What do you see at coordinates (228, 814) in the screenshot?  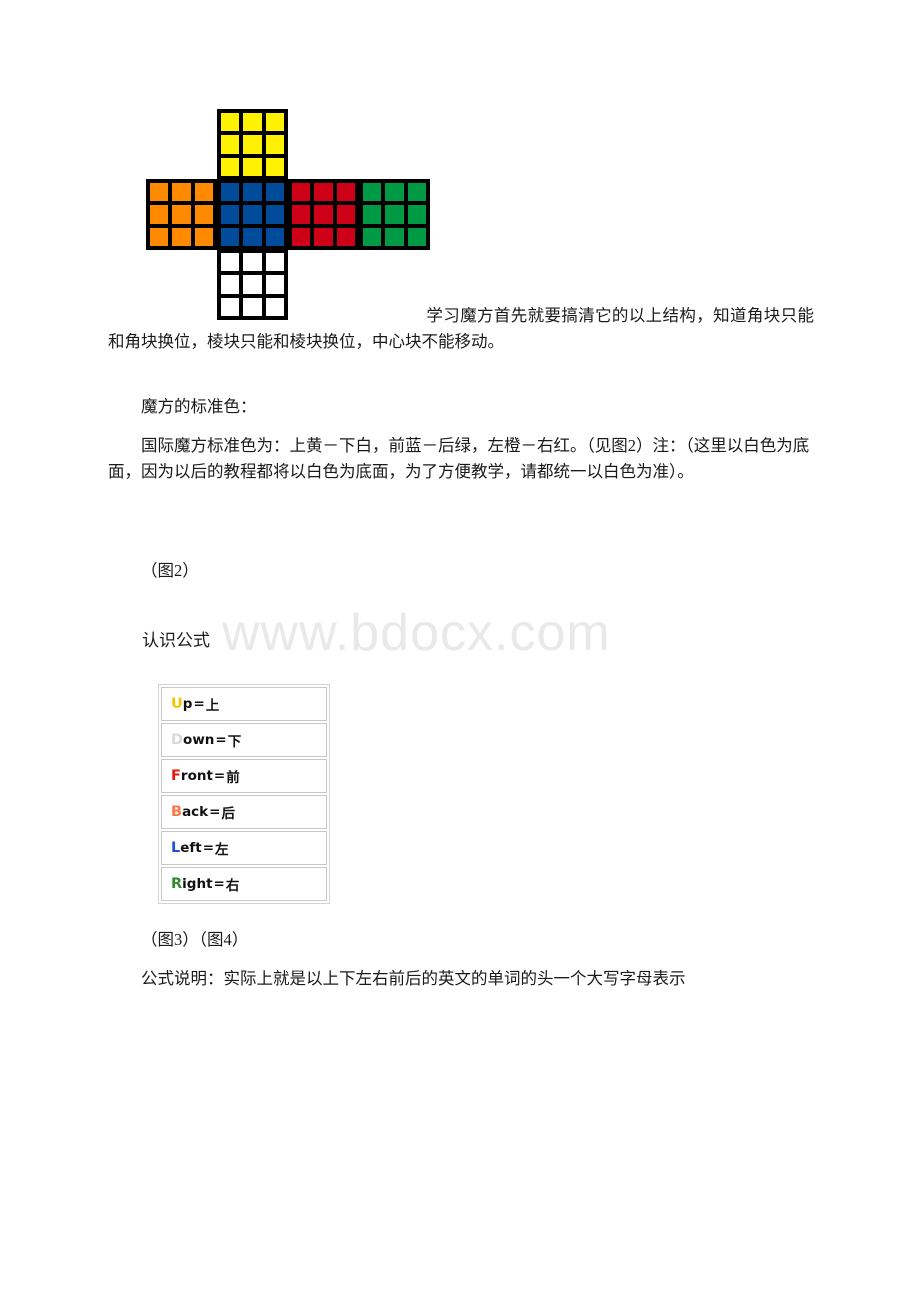 I see `formula-cn-back: 后` at bounding box center [228, 814].